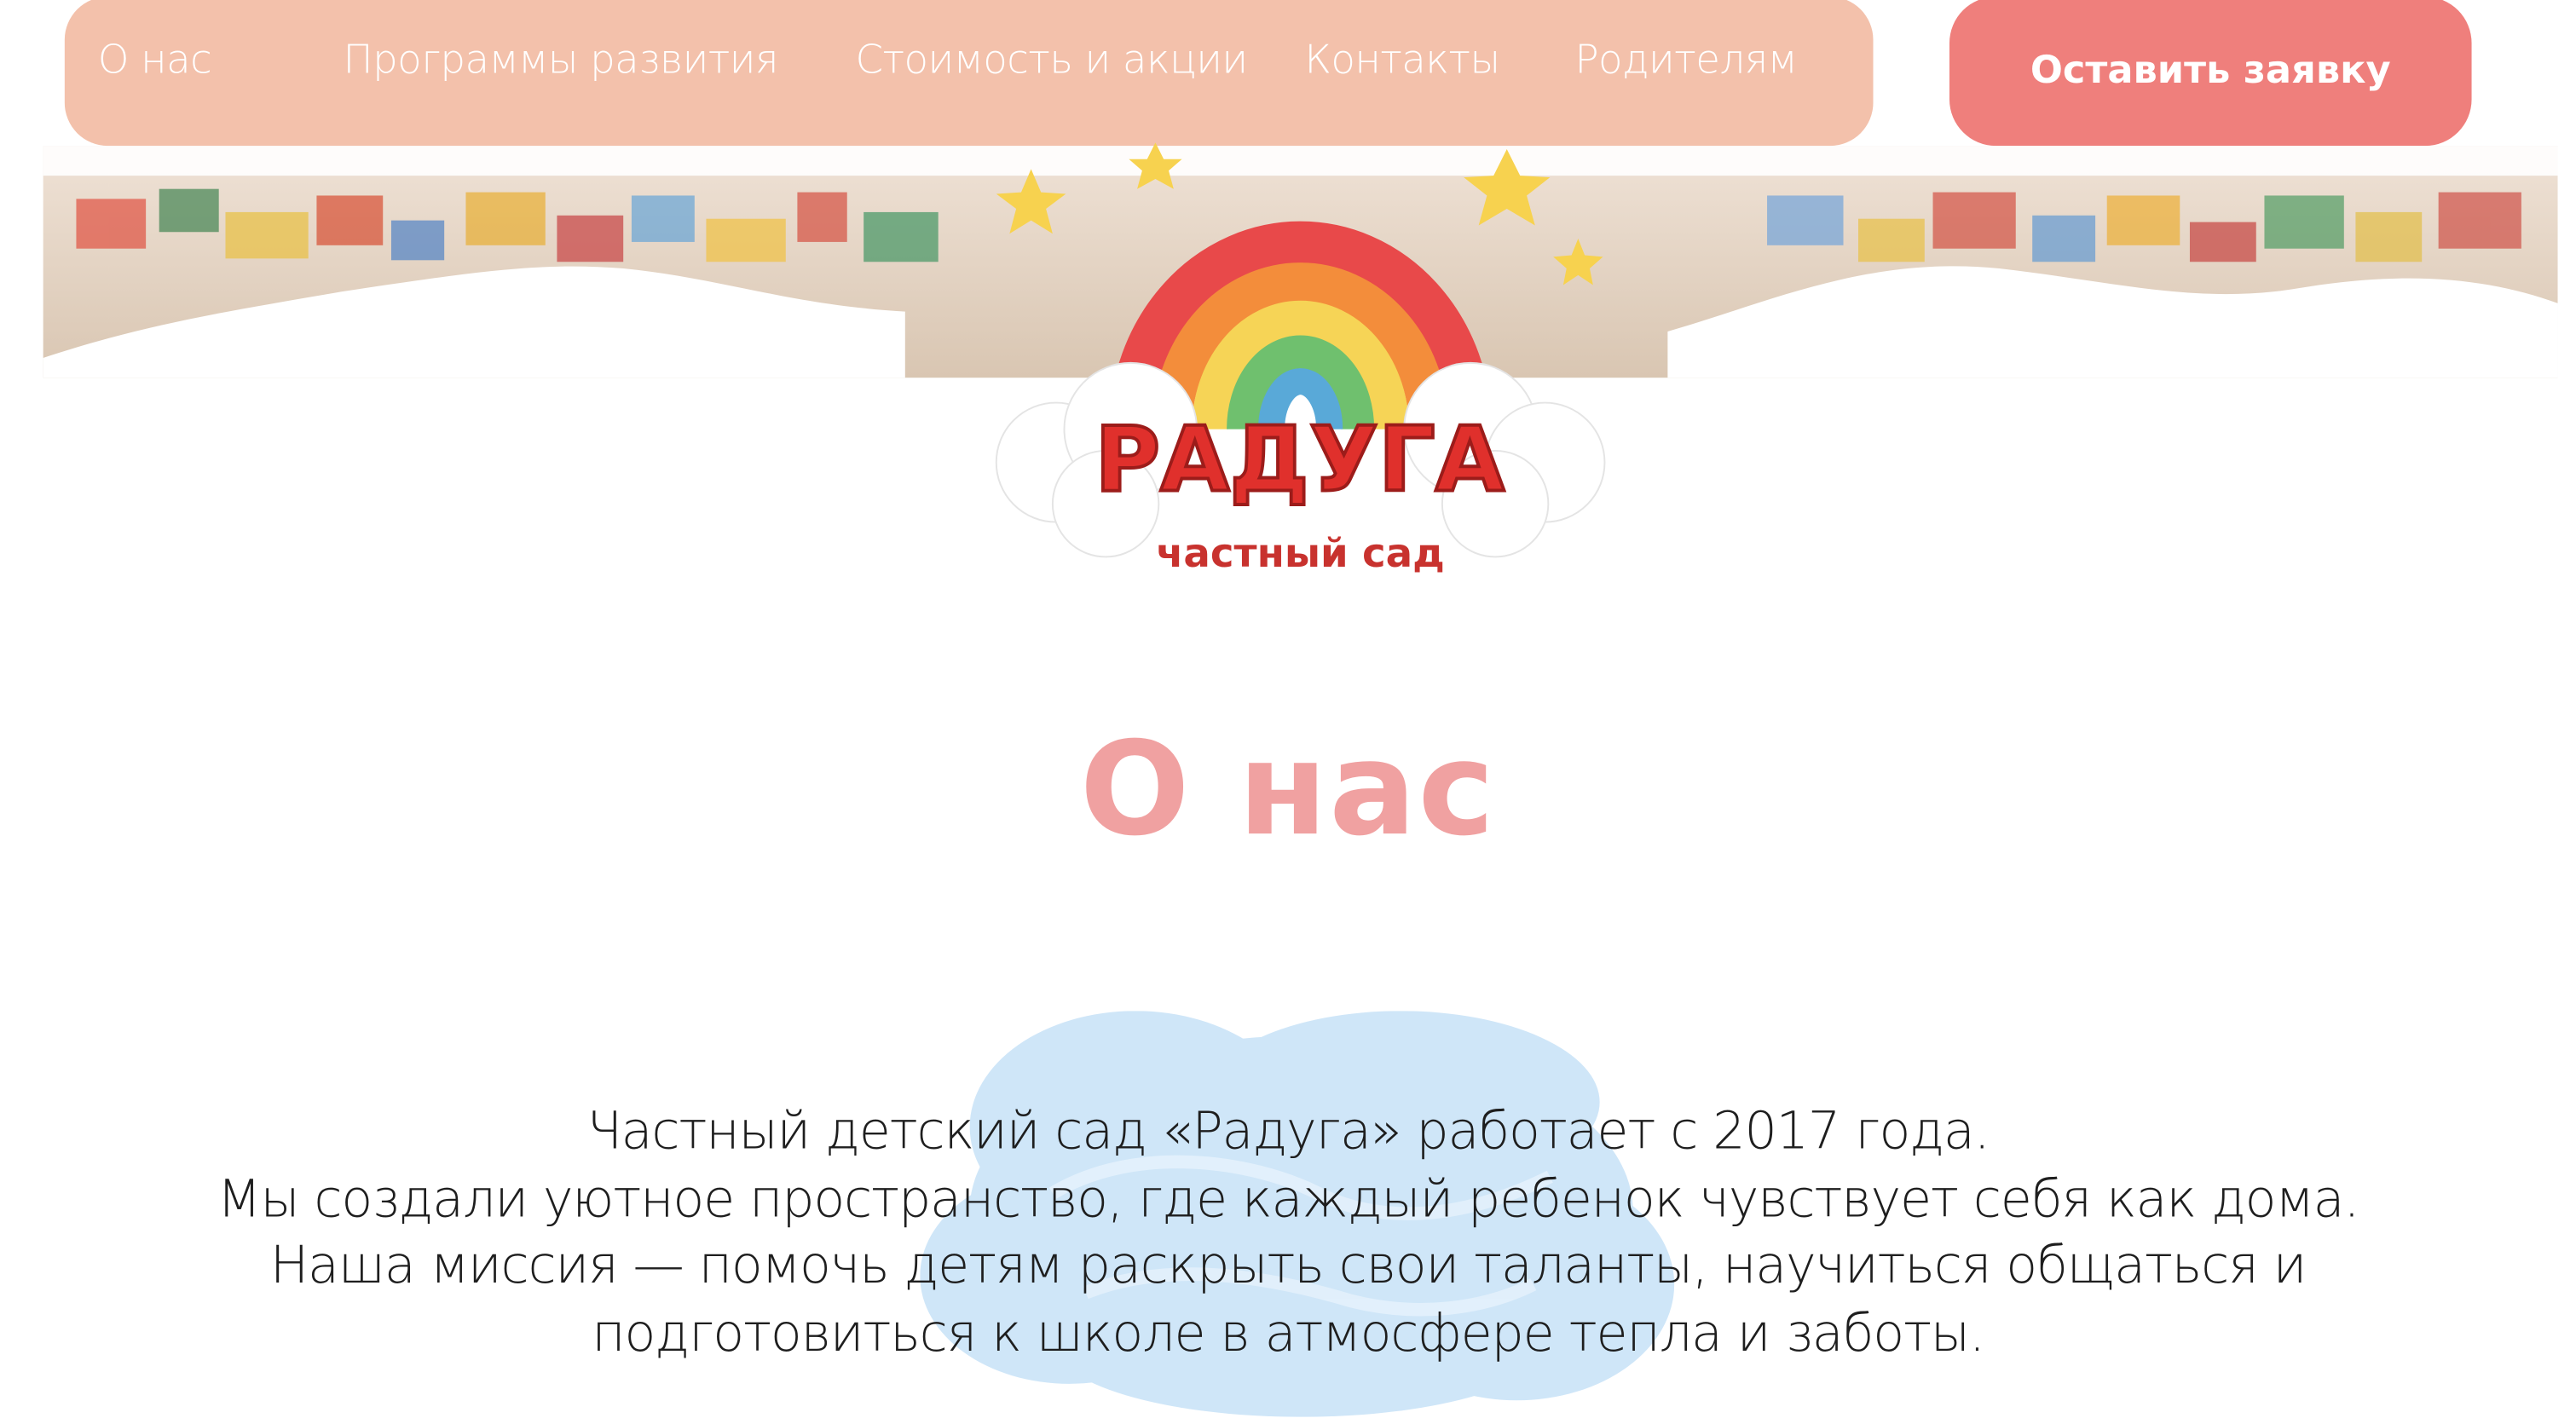 The height and width of the screenshot is (1424, 2576). I want to click on nav-item-contacts: Контакты, so click(1402, 60).